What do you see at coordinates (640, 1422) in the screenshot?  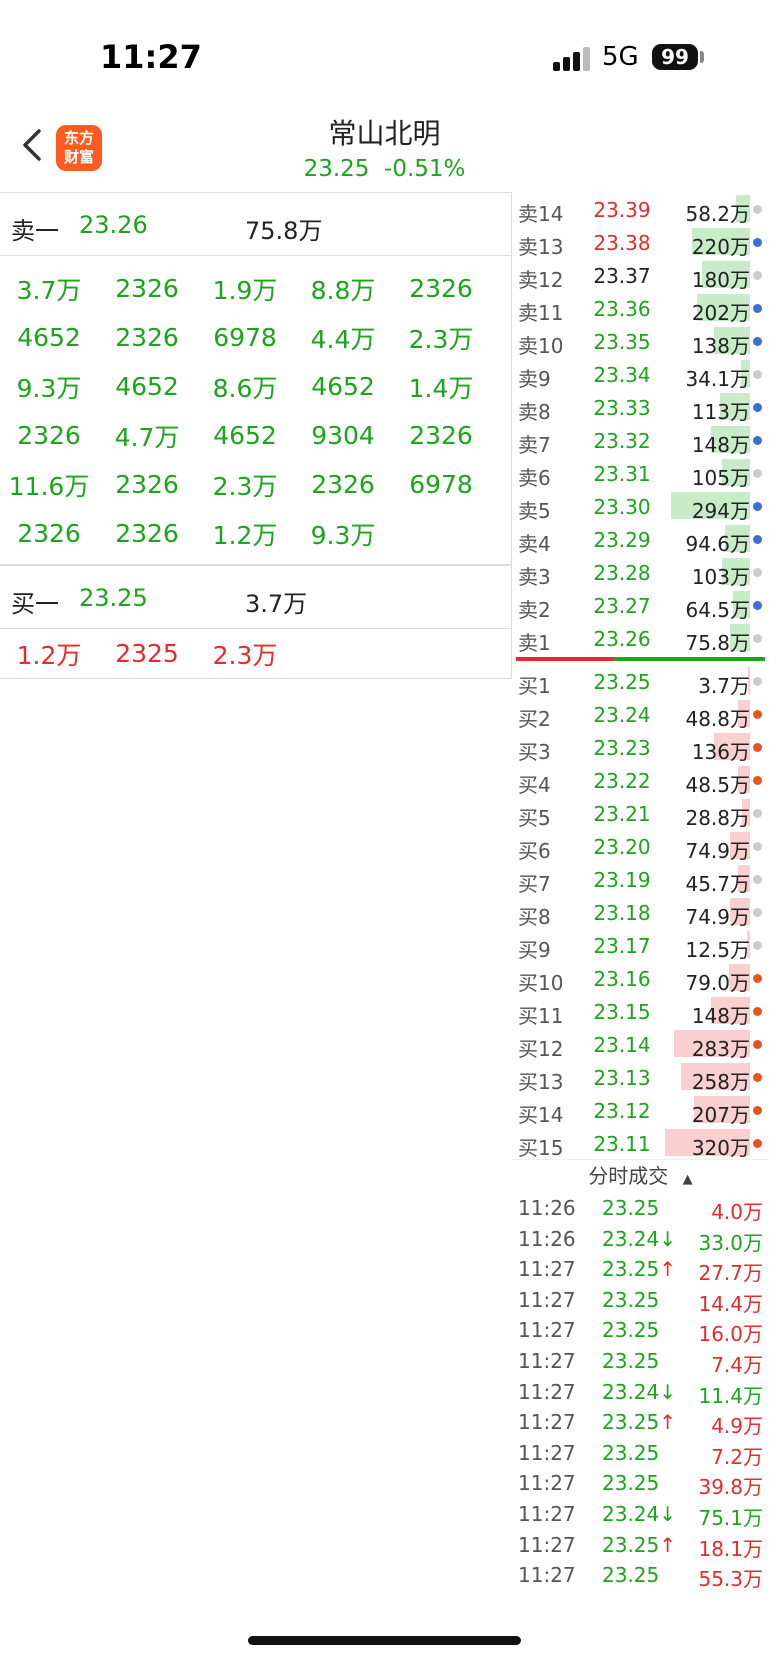 I see `trade-row: 11:27 23.25↑ 4.9万` at bounding box center [640, 1422].